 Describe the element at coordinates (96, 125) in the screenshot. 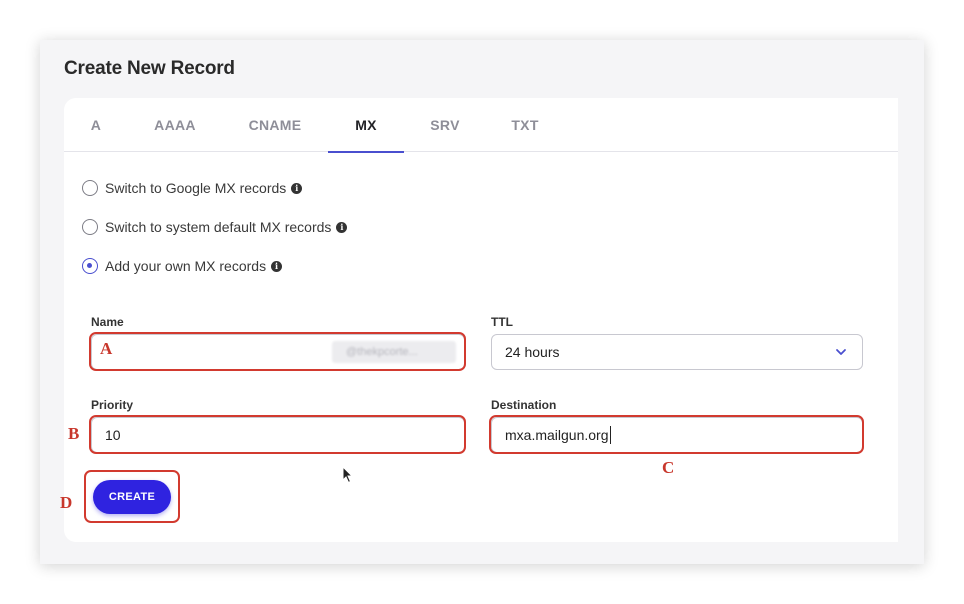

I see `tab-a: A` at that location.